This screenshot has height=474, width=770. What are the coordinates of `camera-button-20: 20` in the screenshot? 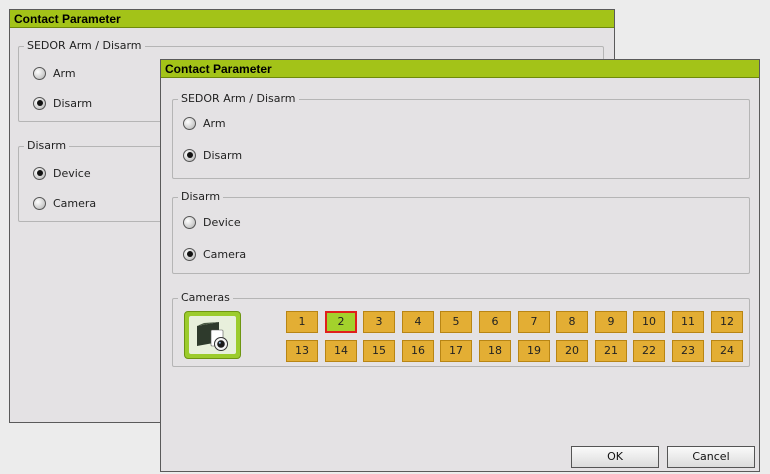 It's located at (572, 351).